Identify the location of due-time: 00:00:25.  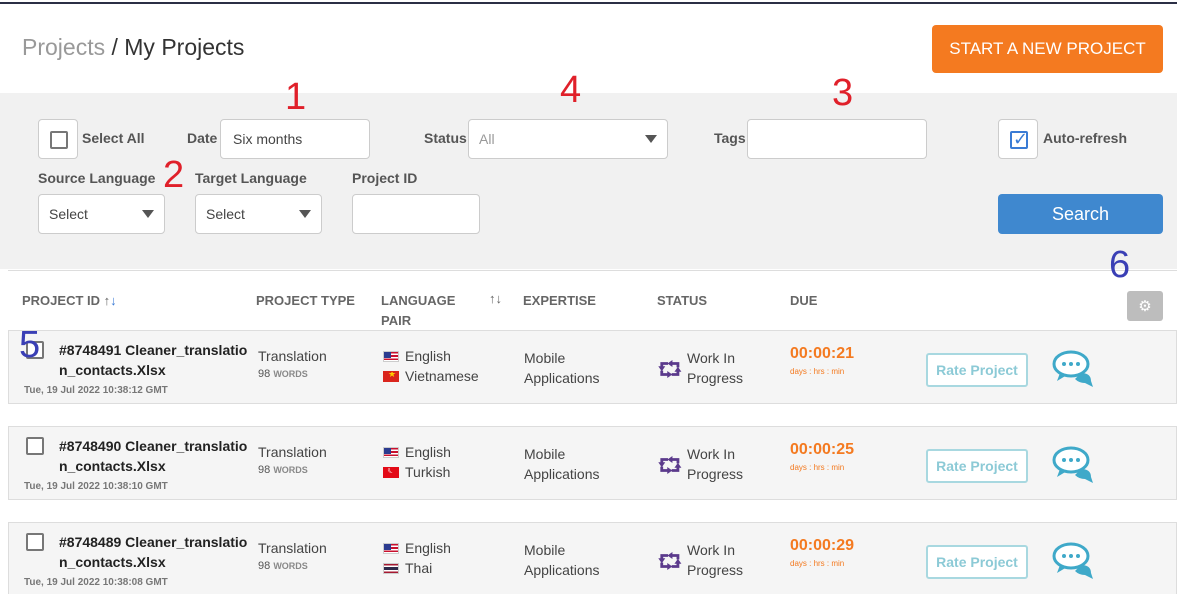
(822, 449).